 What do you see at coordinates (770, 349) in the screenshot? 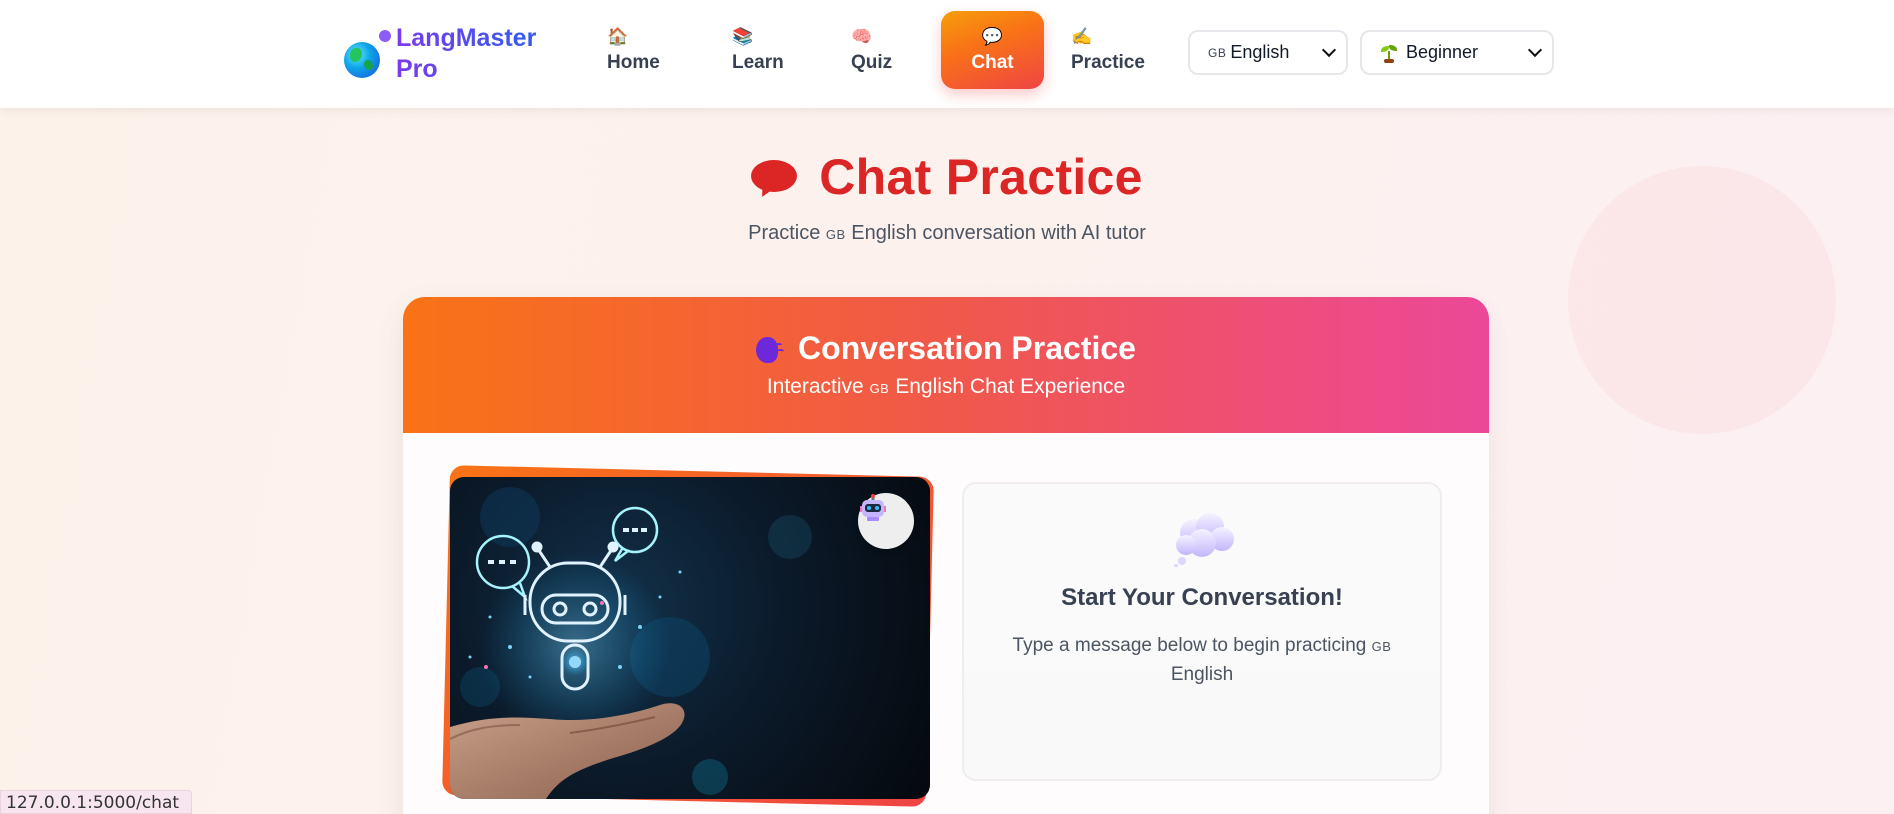
I see `speaking-head-icon` at bounding box center [770, 349].